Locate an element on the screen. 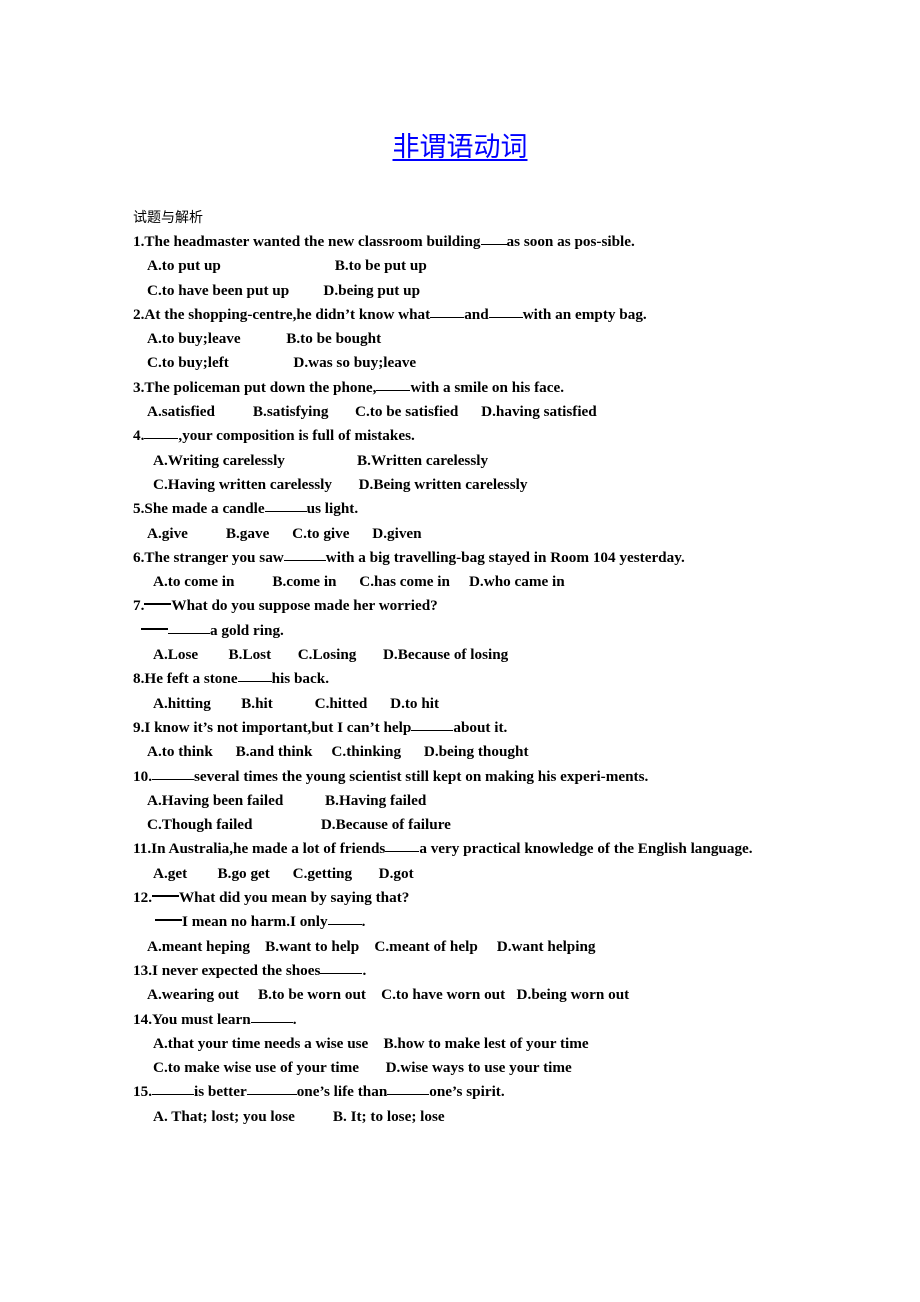 This screenshot has height=1302, width=920. question-stem-14: 14.You must learn. is located at coordinates (215, 1018).